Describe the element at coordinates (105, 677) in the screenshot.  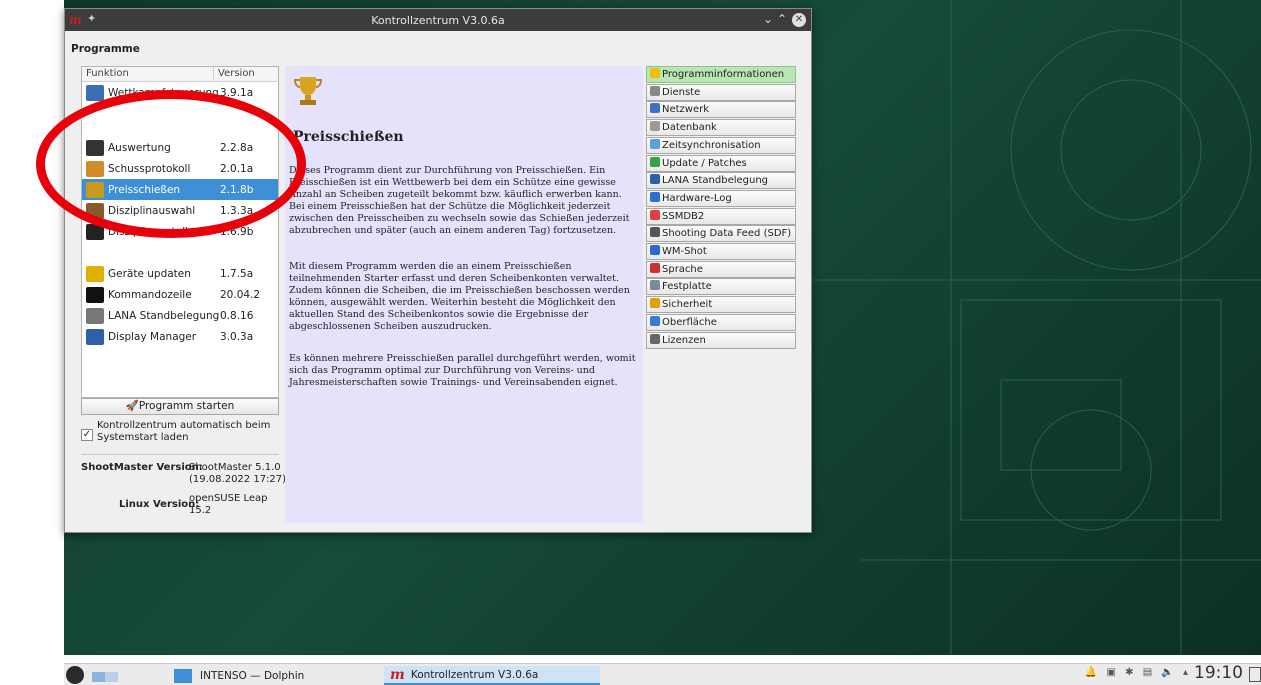
I see `virtual-desktop-pager` at that location.